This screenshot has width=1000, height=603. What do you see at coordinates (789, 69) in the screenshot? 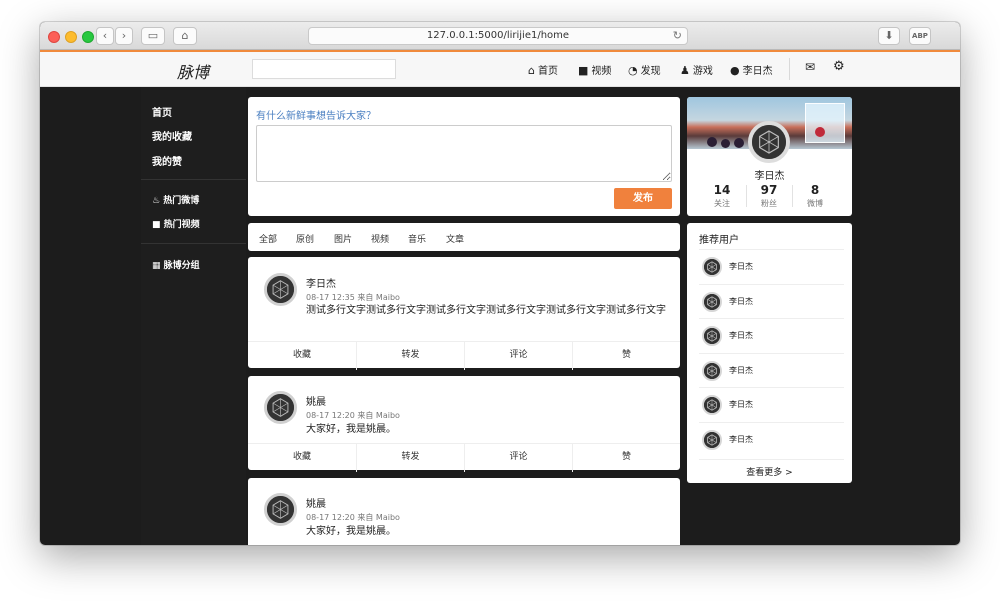
I see `nav-divider` at bounding box center [789, 69].